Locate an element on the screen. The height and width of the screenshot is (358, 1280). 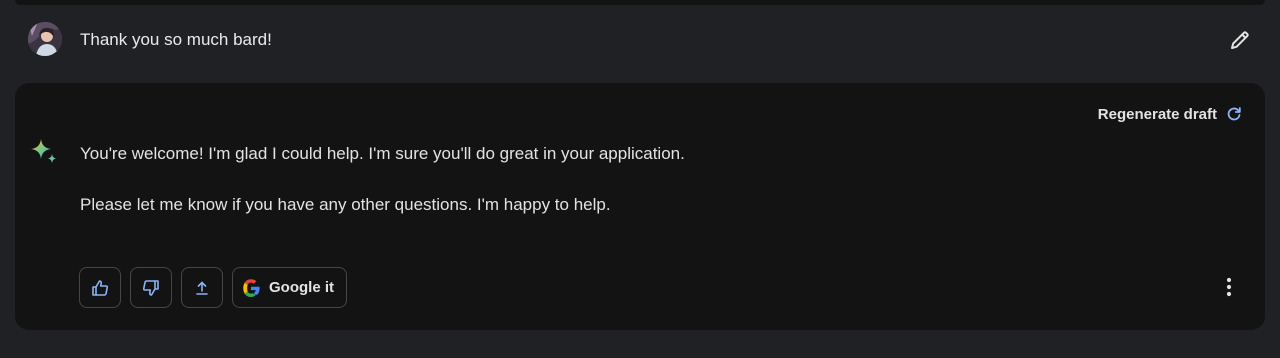
user-message-row: Thank you so much bard! is located at coordinates (640, 40).